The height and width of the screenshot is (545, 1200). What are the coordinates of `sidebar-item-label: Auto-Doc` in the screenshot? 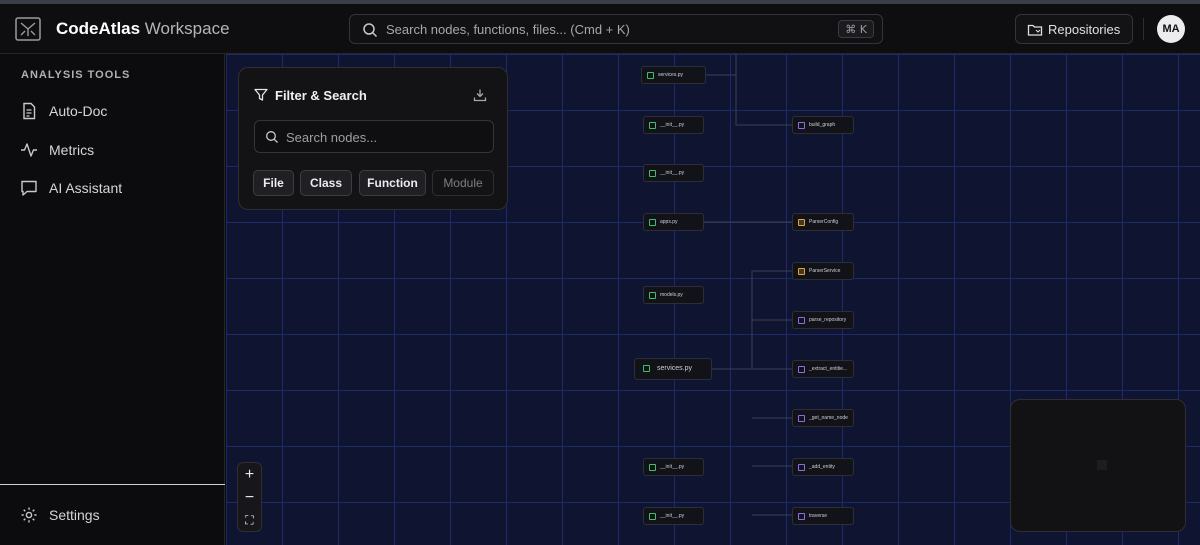 It's located at (78, 111).